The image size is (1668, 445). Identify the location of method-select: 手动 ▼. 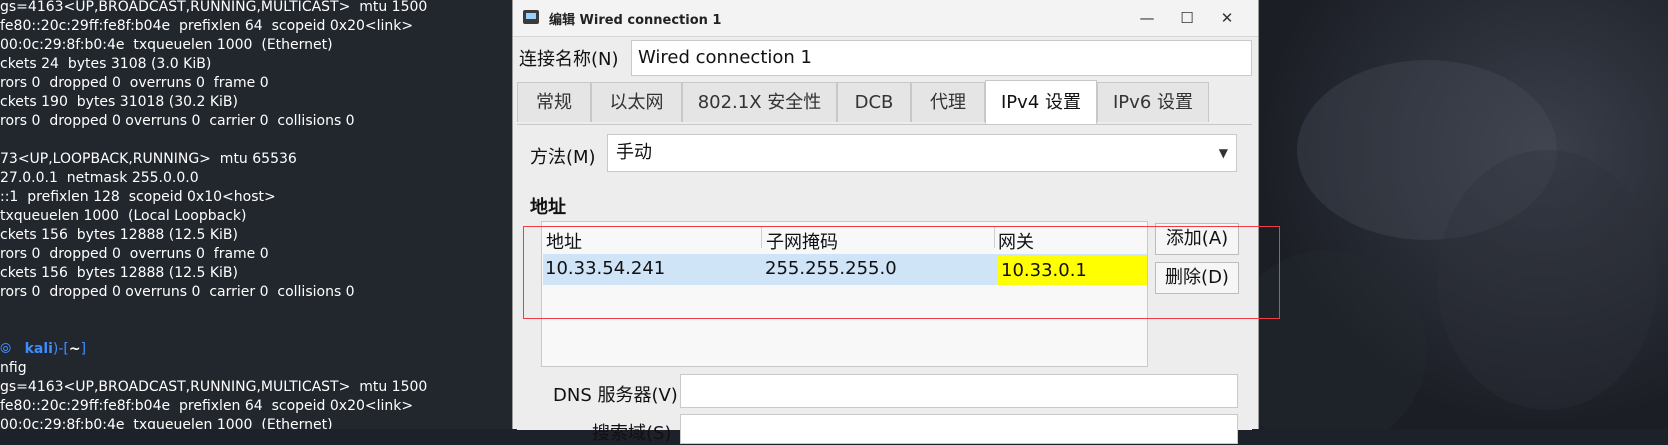
(922, 153).